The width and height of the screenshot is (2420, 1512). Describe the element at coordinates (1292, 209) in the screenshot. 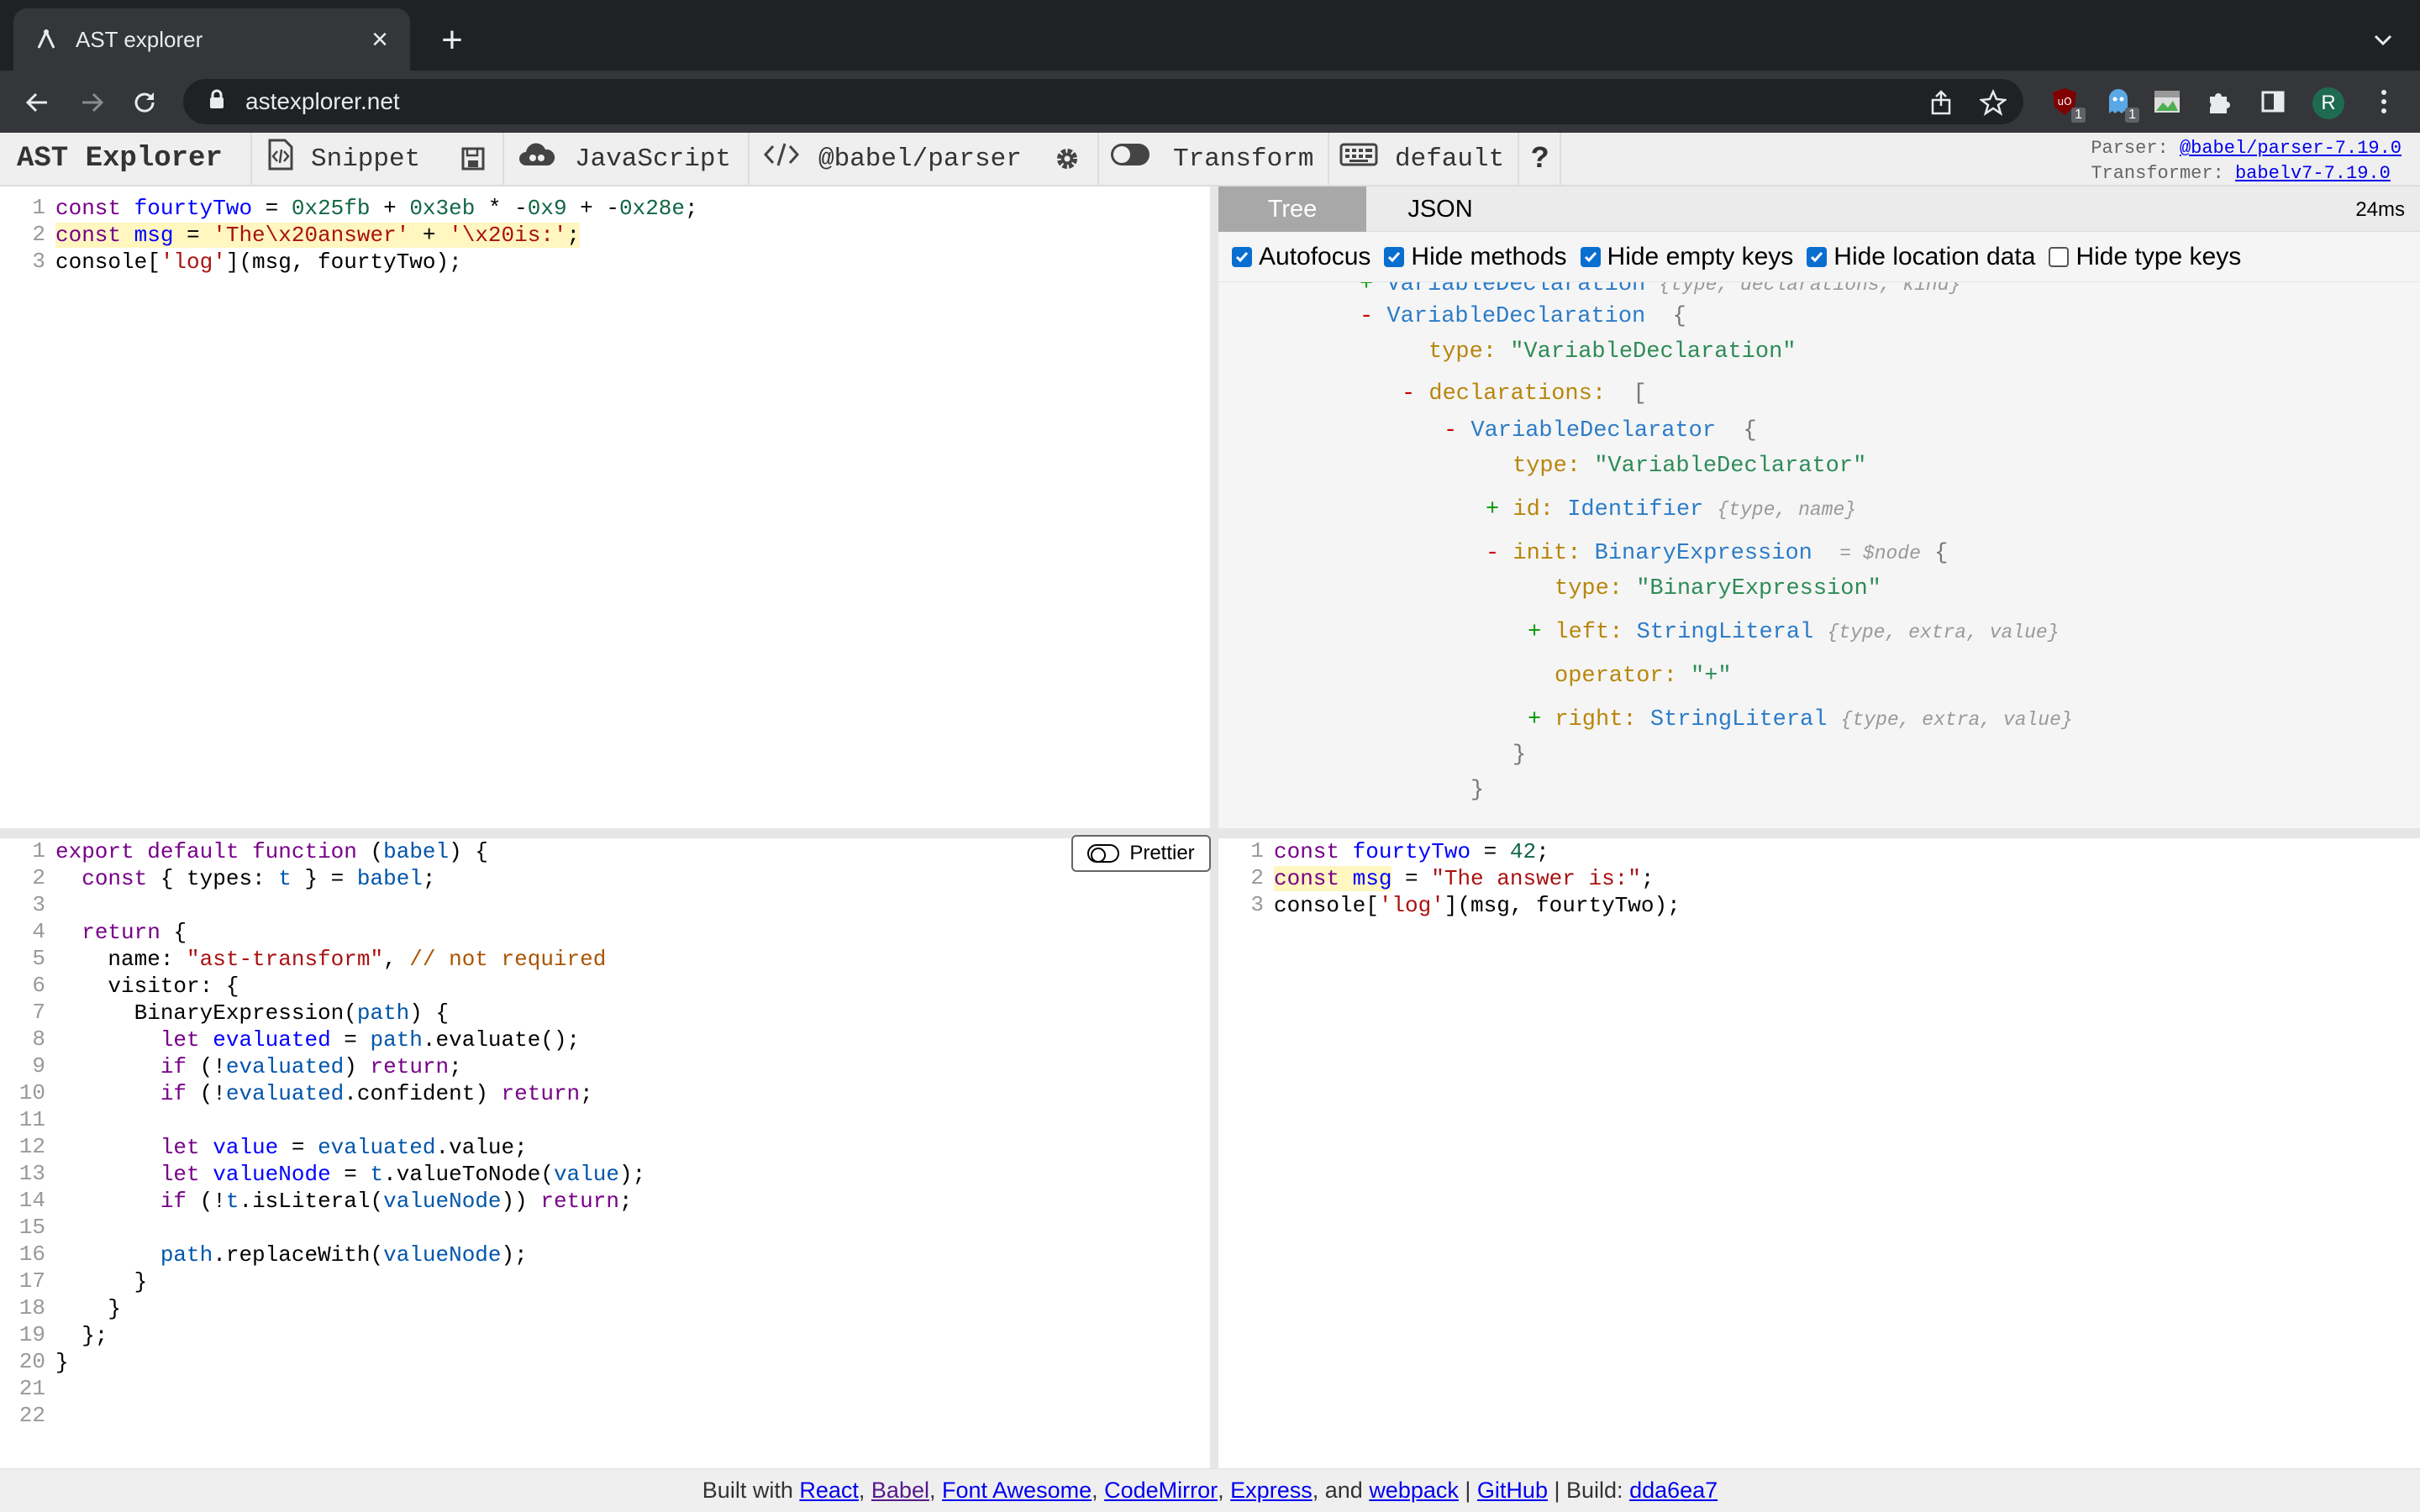

I see `tab-tree: Tree` at that location.